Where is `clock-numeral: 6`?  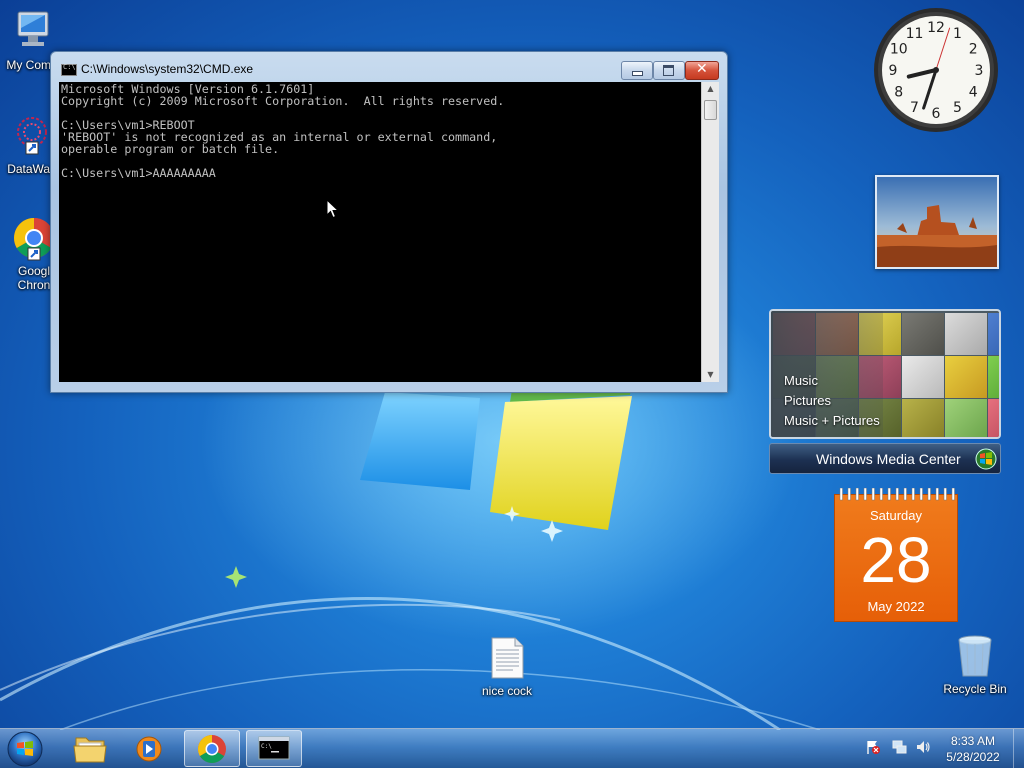
clock-numeral: 6 is located at coordinates (936, 114).